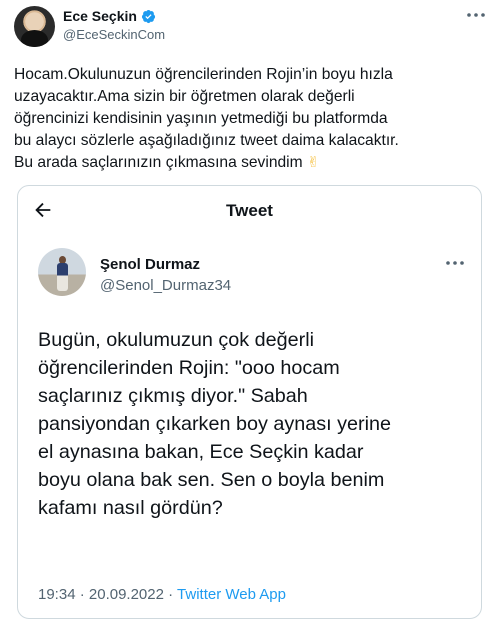 The height and width of the screenshot is (631, 500). I want to click on tweet-text-line-content: Bu arada saçlarınızın çıkmasına sevindim, so click(158, 162).